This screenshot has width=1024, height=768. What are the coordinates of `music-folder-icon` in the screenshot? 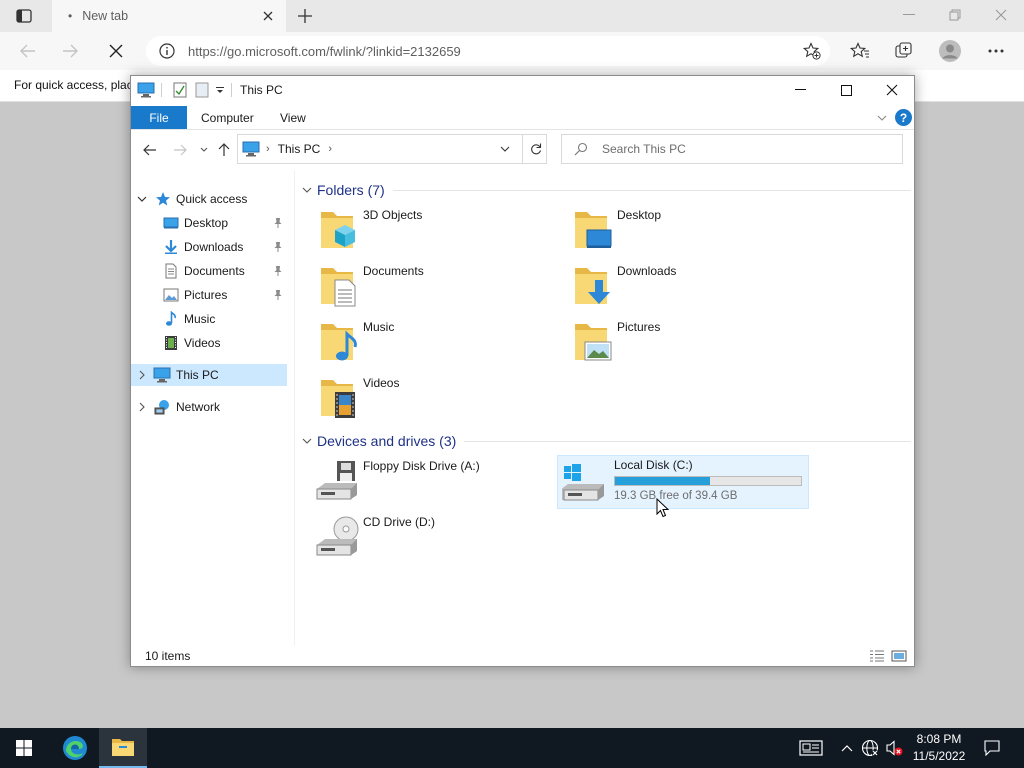 It's located at (339, 342).